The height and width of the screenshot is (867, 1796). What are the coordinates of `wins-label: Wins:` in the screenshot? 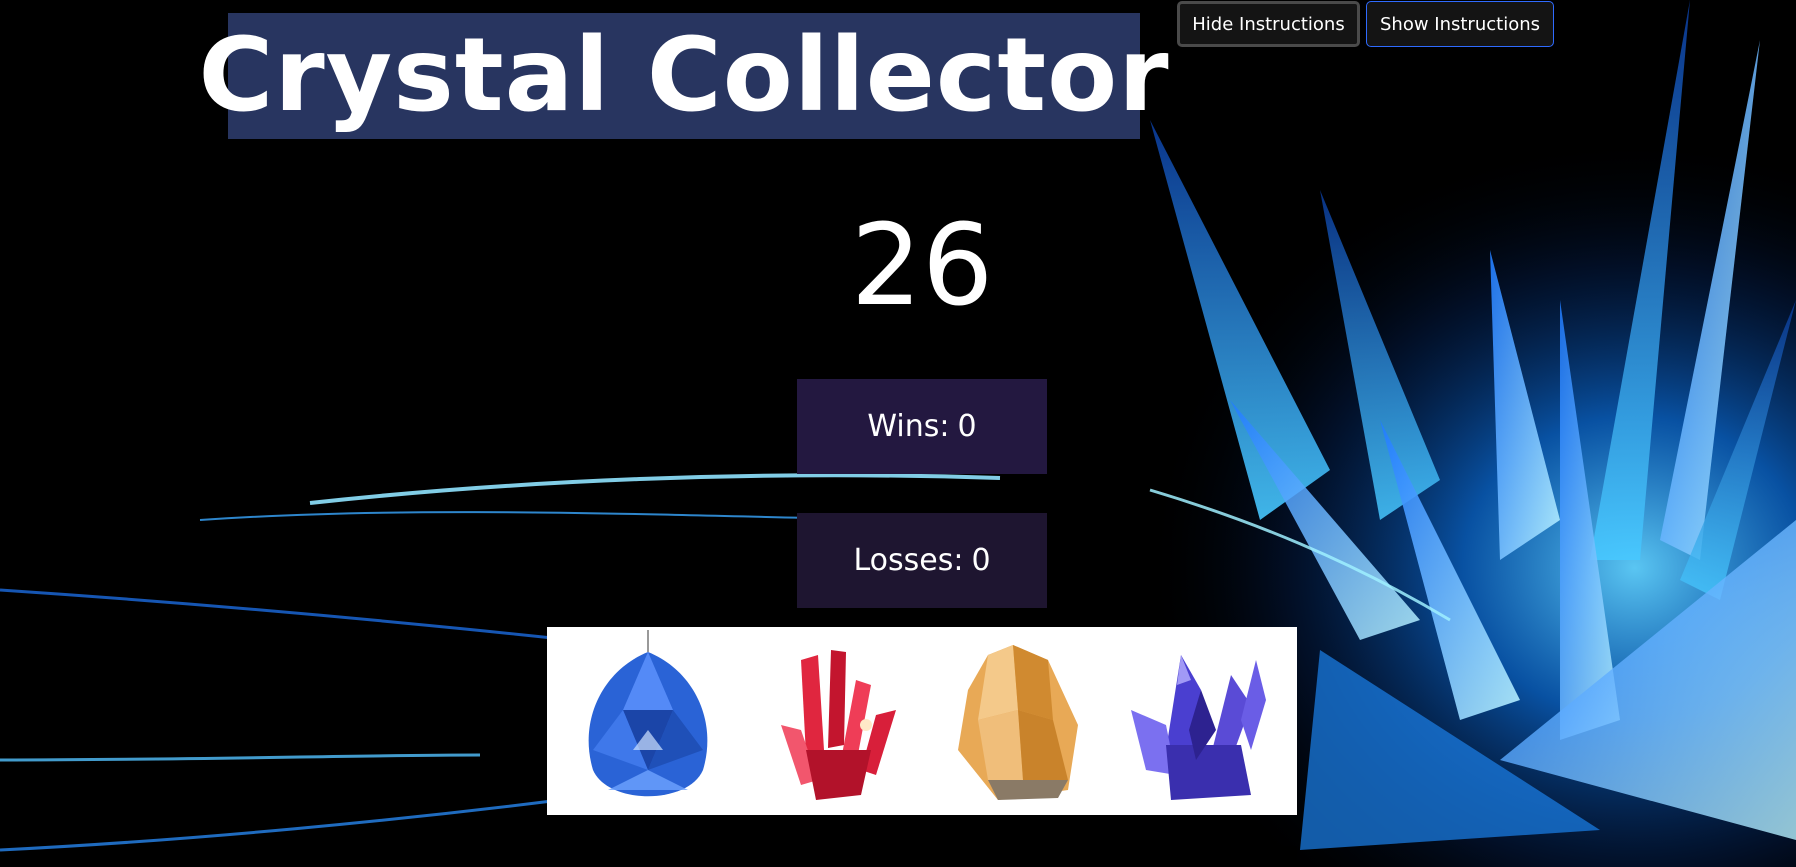 It's located at (908, 426).